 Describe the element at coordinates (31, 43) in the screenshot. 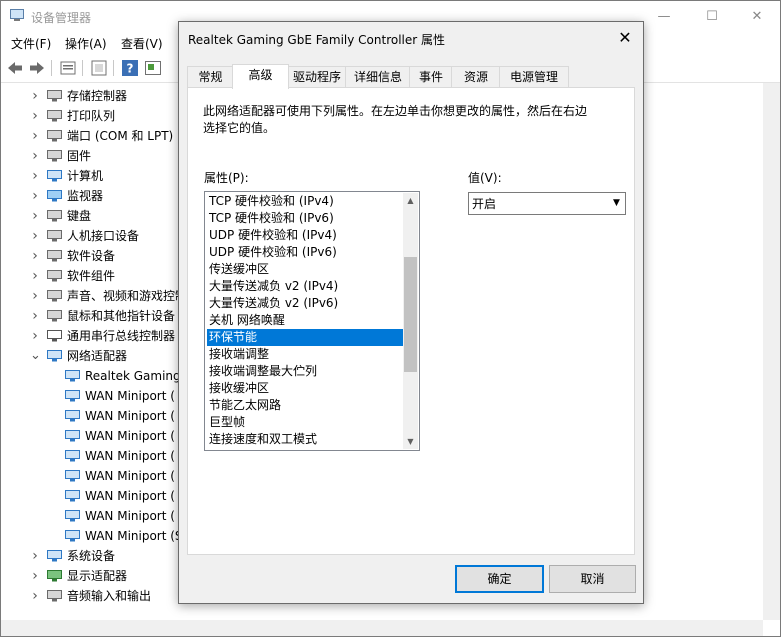

I see `menu-file: 文件(F)` at that location.